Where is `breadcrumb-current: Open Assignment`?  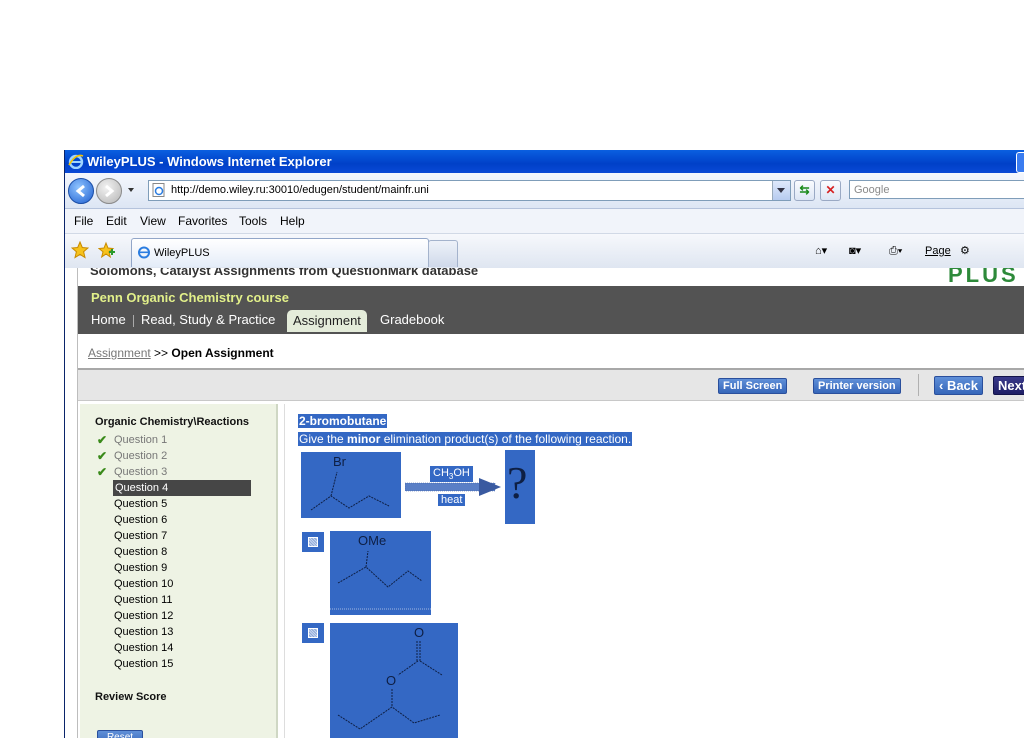
breadcrumb-current: Open Assignment is located at coordinates (222, 353).